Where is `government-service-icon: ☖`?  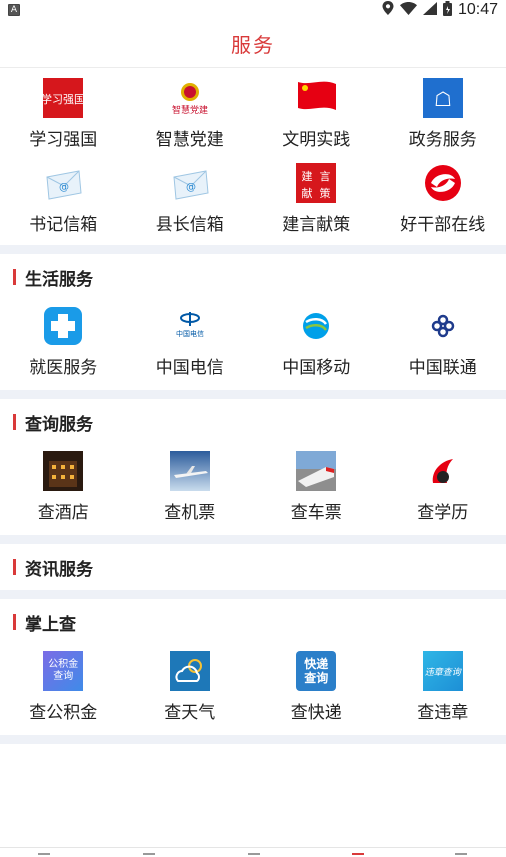
government-service-icon: ☖ is located at coordinates (442, 98).